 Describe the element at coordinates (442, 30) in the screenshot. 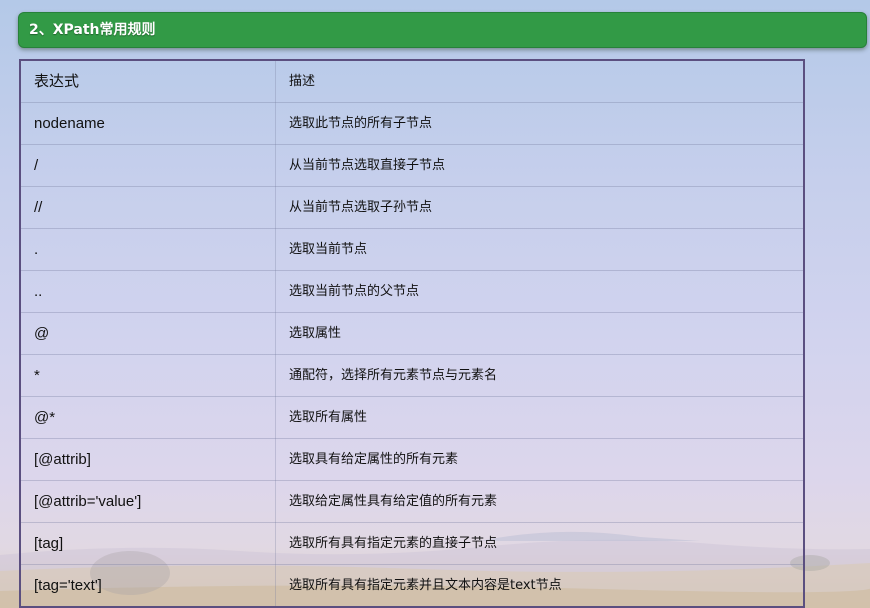

I see `section-title: 2、XPath常用规则` at that location.